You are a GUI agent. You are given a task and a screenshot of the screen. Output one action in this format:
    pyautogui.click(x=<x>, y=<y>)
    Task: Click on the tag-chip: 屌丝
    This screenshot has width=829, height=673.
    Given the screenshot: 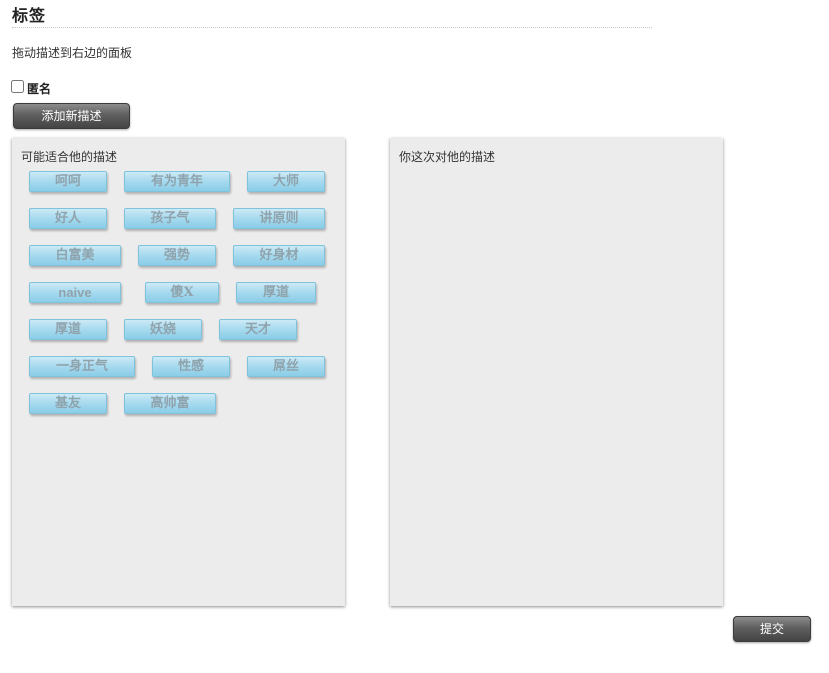 What is the action you would take?
    pyautogui.click(x=286, y=366)
    